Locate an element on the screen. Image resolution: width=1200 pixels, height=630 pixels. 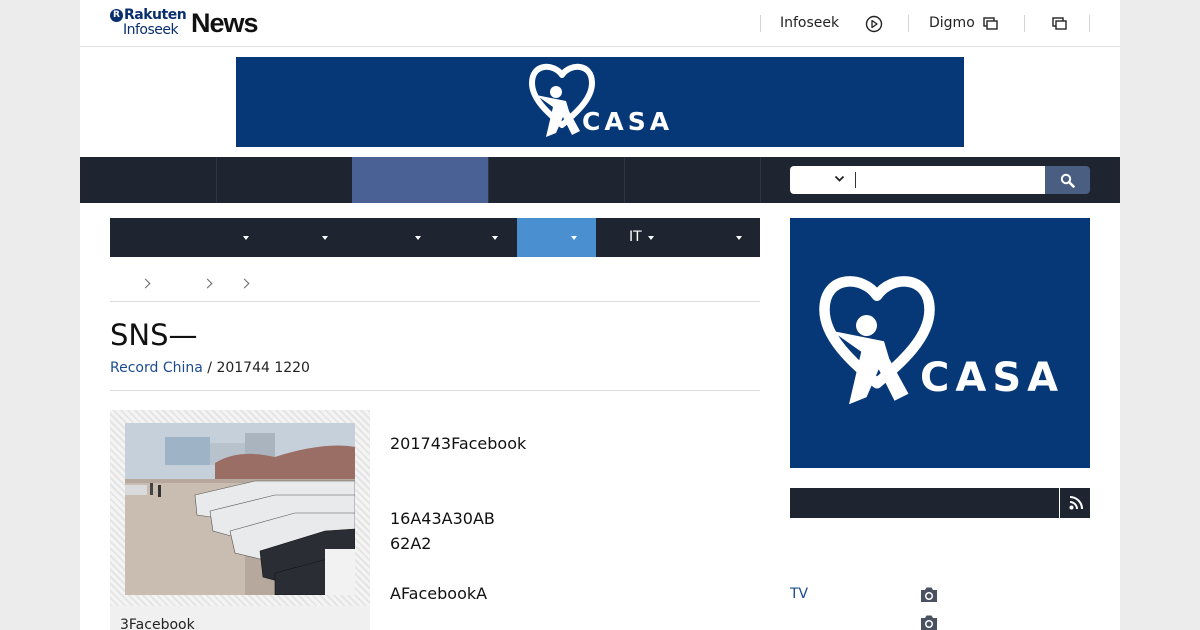
photo-caption-box: 3Facebook is located at coordinates (240, 618).